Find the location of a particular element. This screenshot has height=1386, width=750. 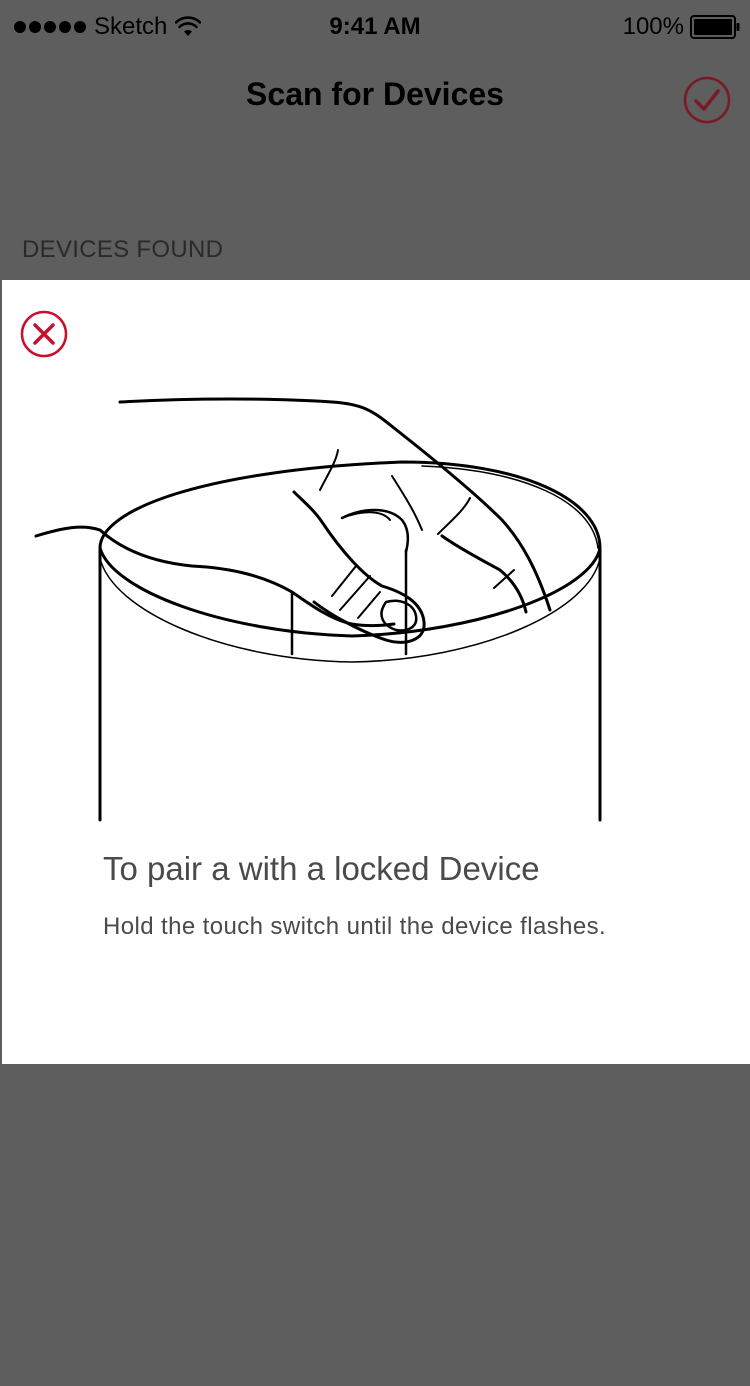

close-circle-icon is located at coordinates (44, 334).